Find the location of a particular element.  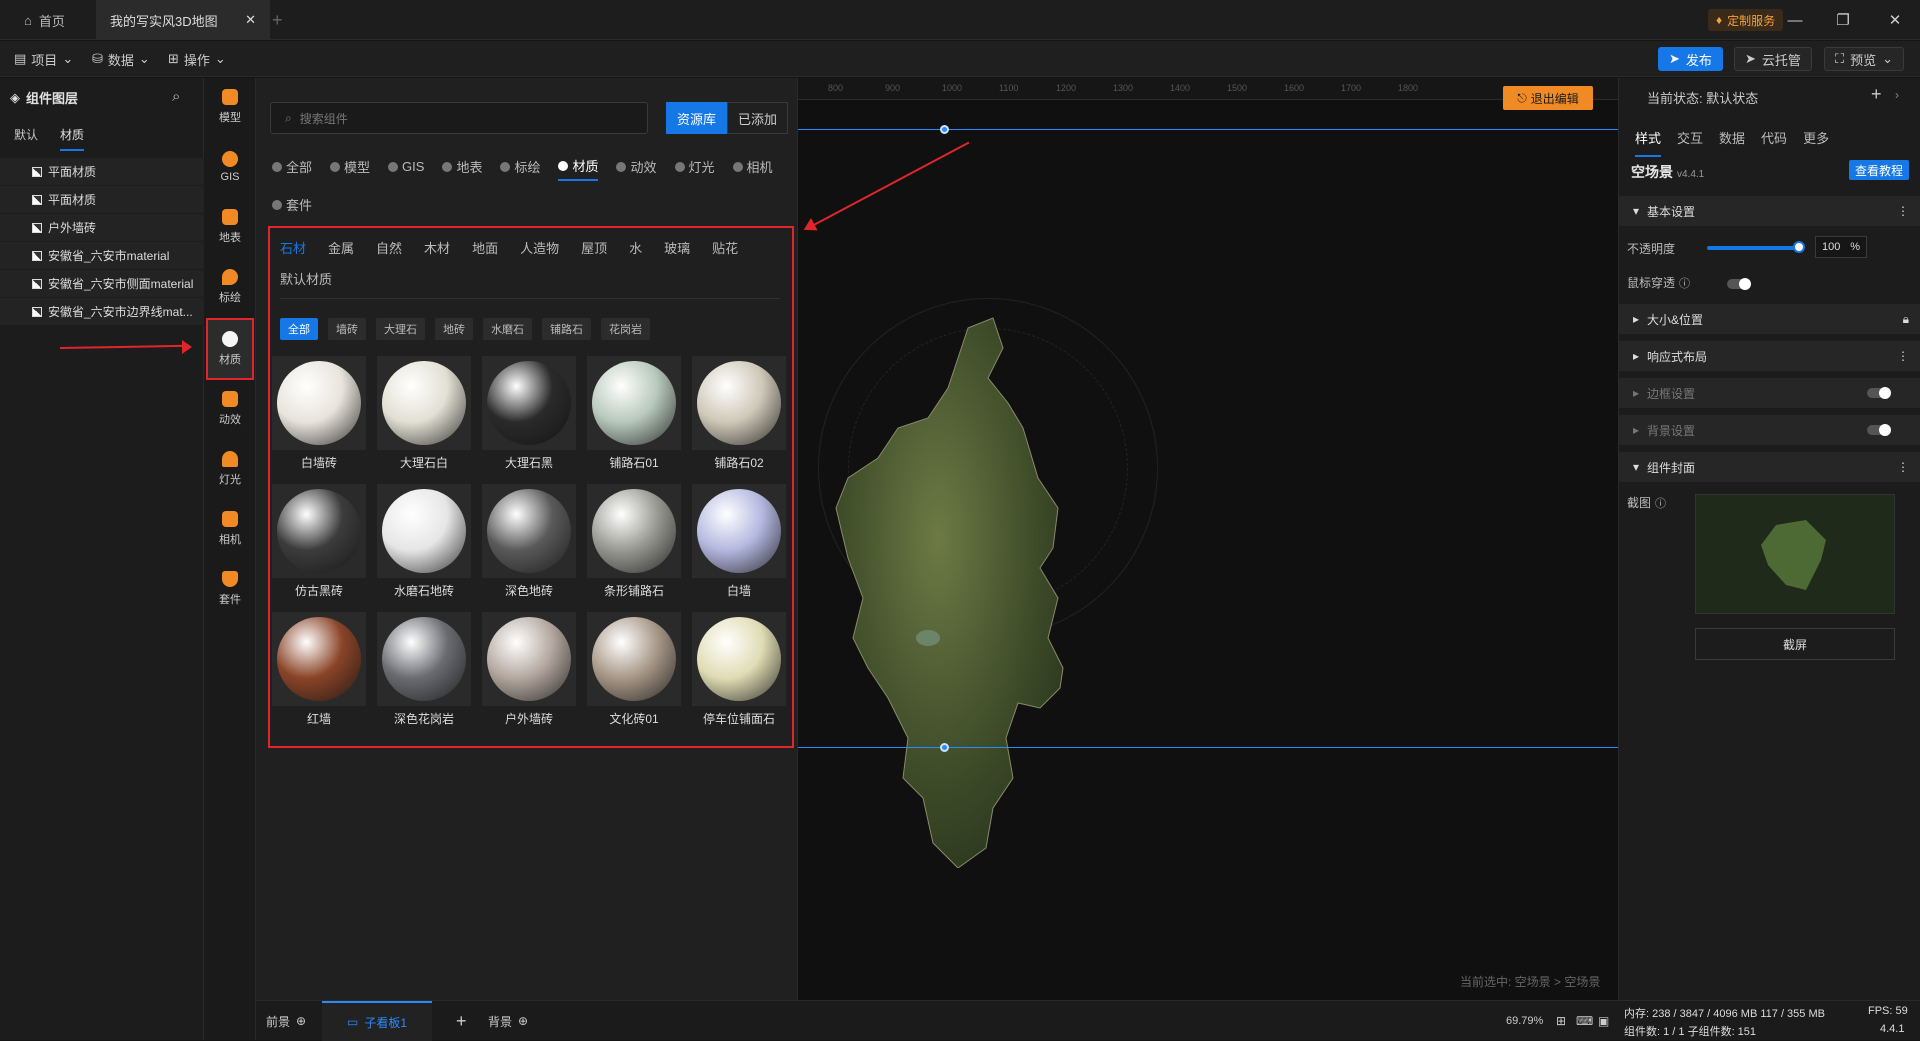

material-card: 铺路石01 is located at coordinates (634, 415).